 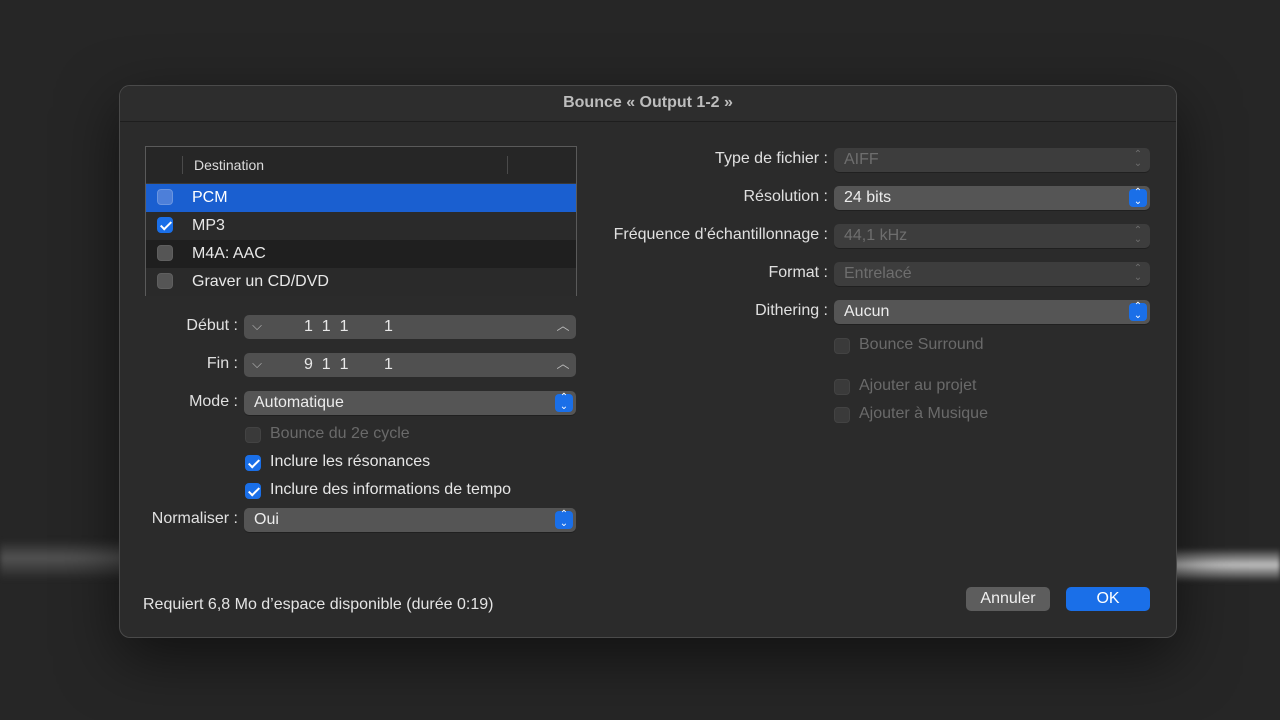 I want to click on fin-value: 9 1 1 1, so click(x=348, y=365).